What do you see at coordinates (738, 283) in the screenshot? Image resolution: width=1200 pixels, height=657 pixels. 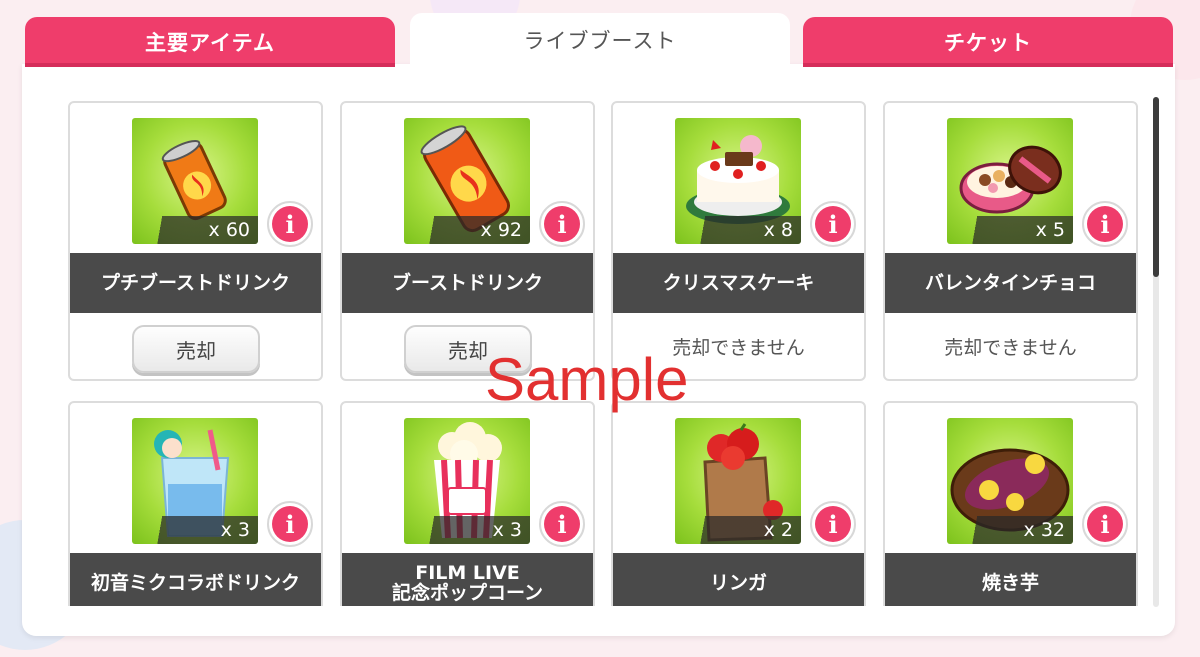 I see `item-name: クリスマスケーキ` at bounding box center [738, 283].